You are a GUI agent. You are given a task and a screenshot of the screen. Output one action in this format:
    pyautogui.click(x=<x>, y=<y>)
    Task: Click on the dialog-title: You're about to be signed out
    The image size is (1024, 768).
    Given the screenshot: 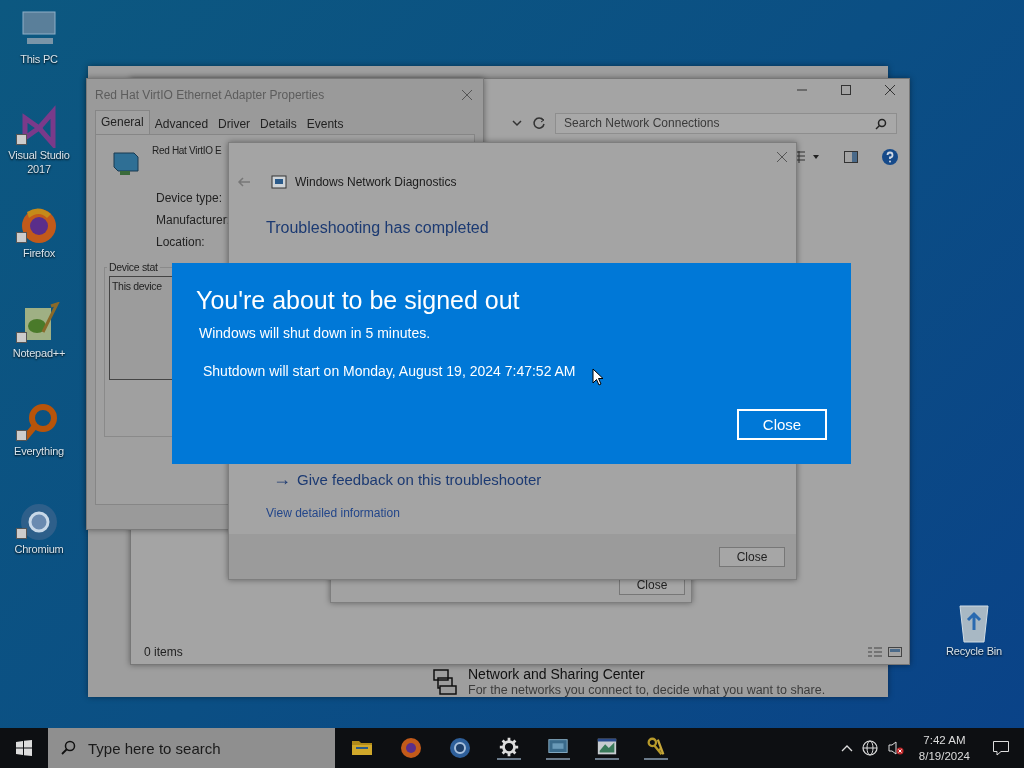 What is the action you would take?
    pyautogui.click(x=358, y=300)
    